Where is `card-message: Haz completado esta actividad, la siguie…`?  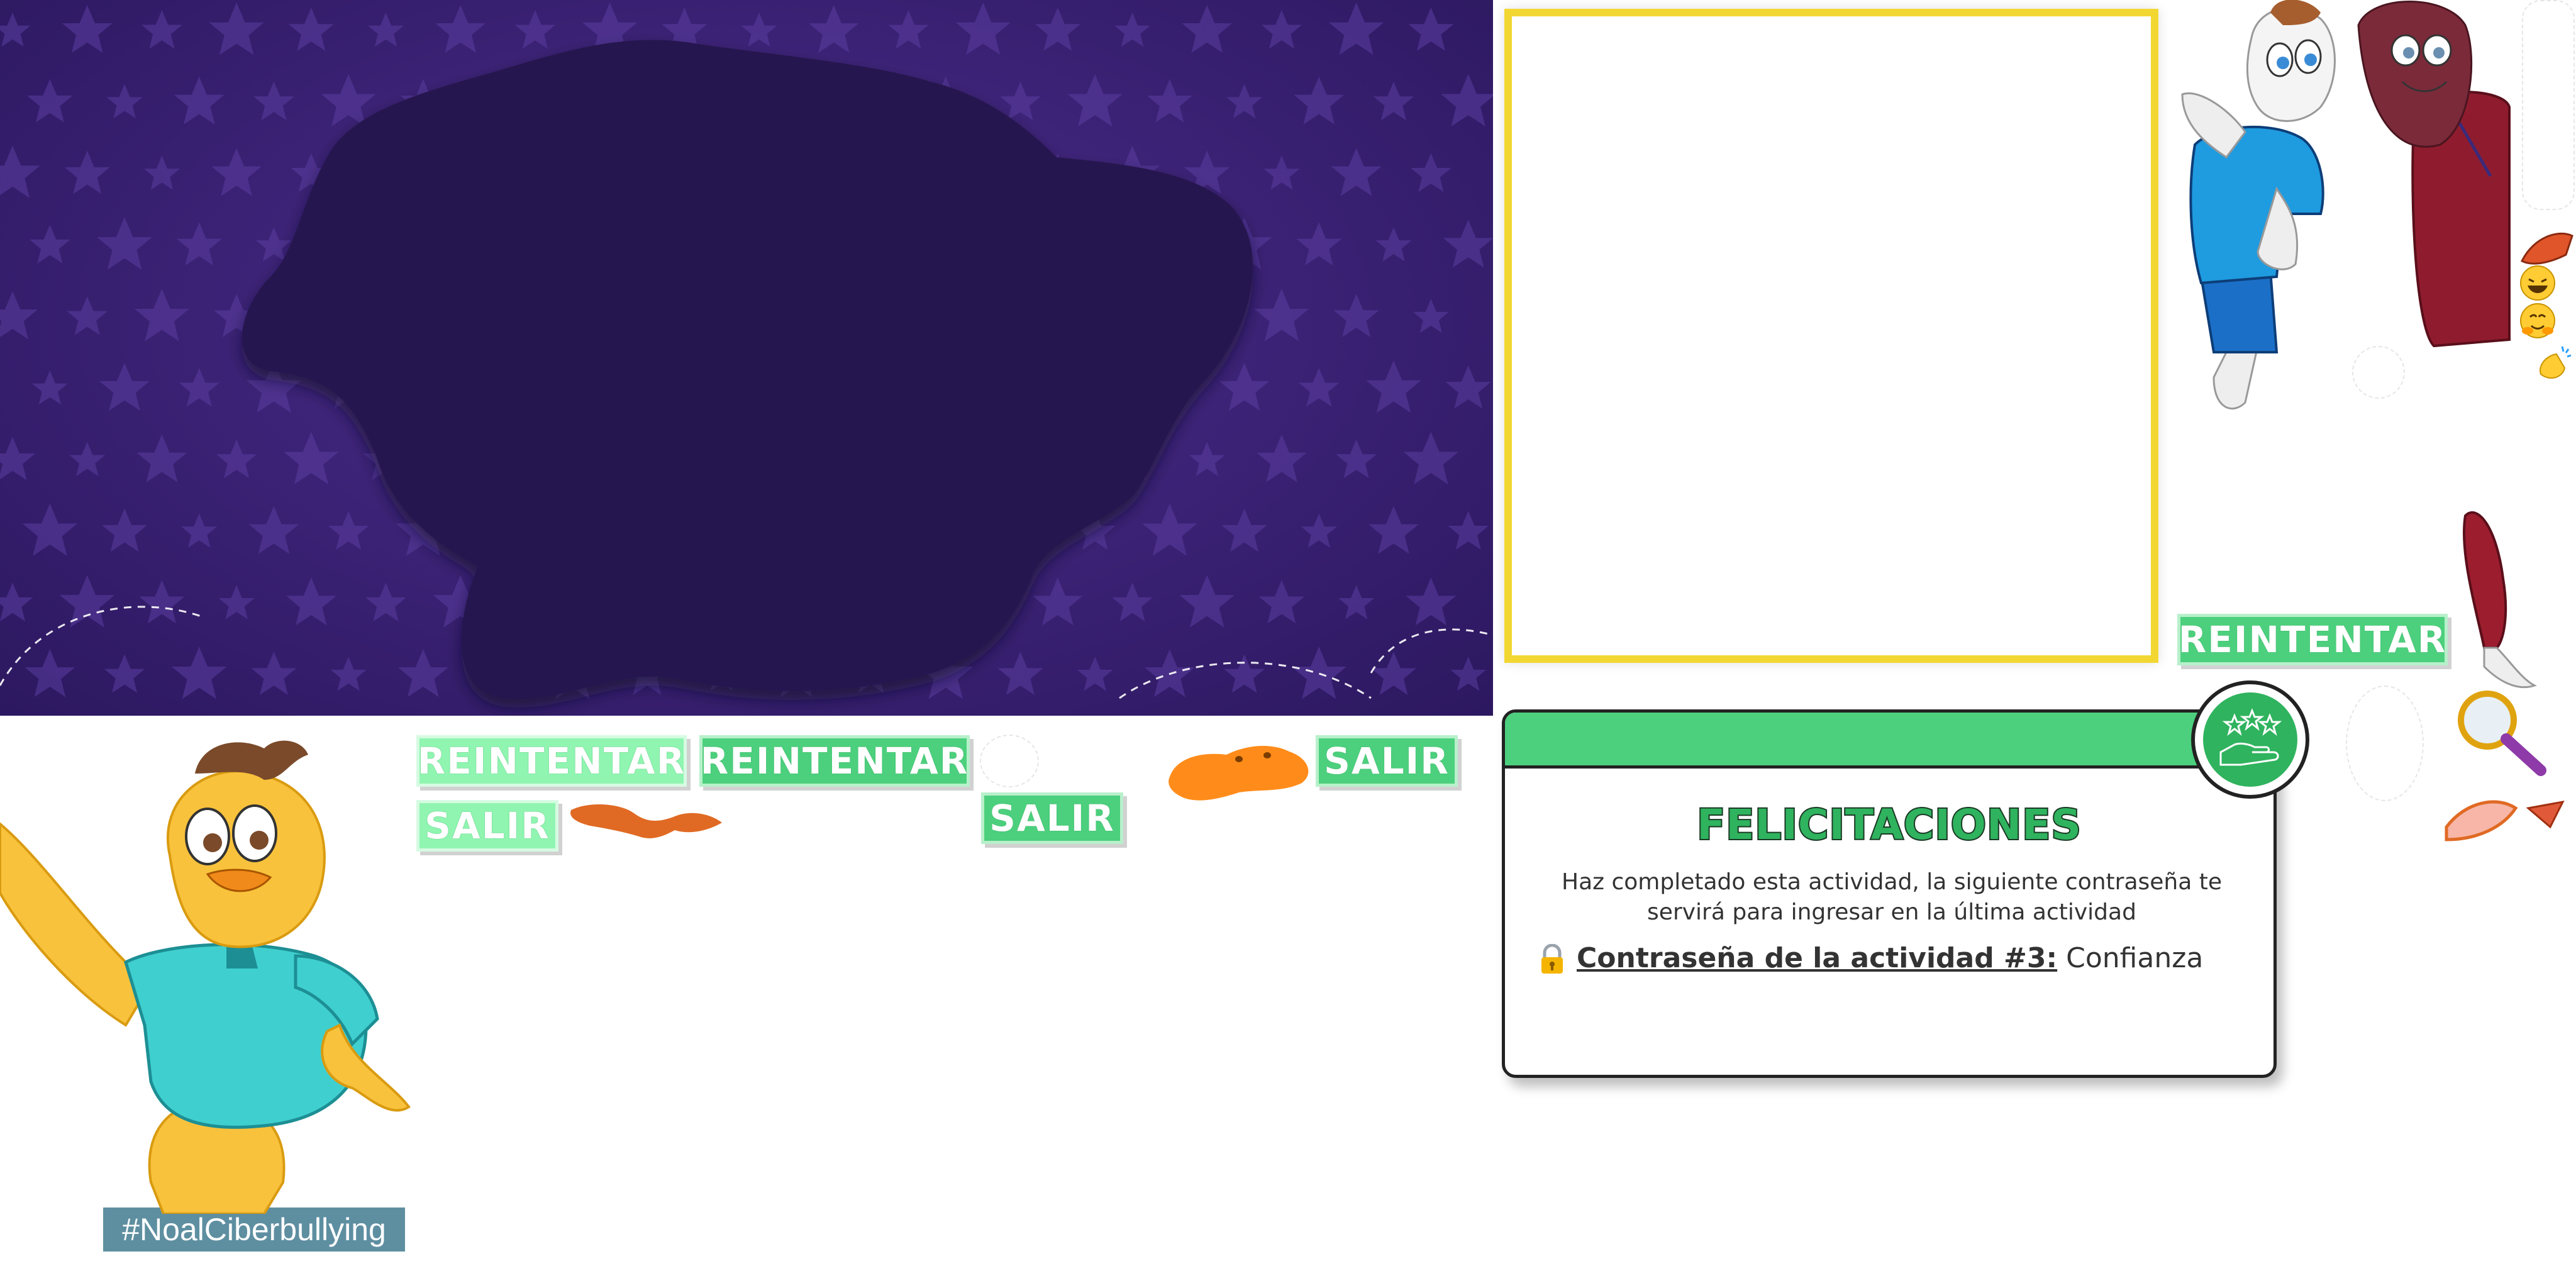
card-message: Haz completado esta actividad, la siguie… is located at coordinates (1892, 897).